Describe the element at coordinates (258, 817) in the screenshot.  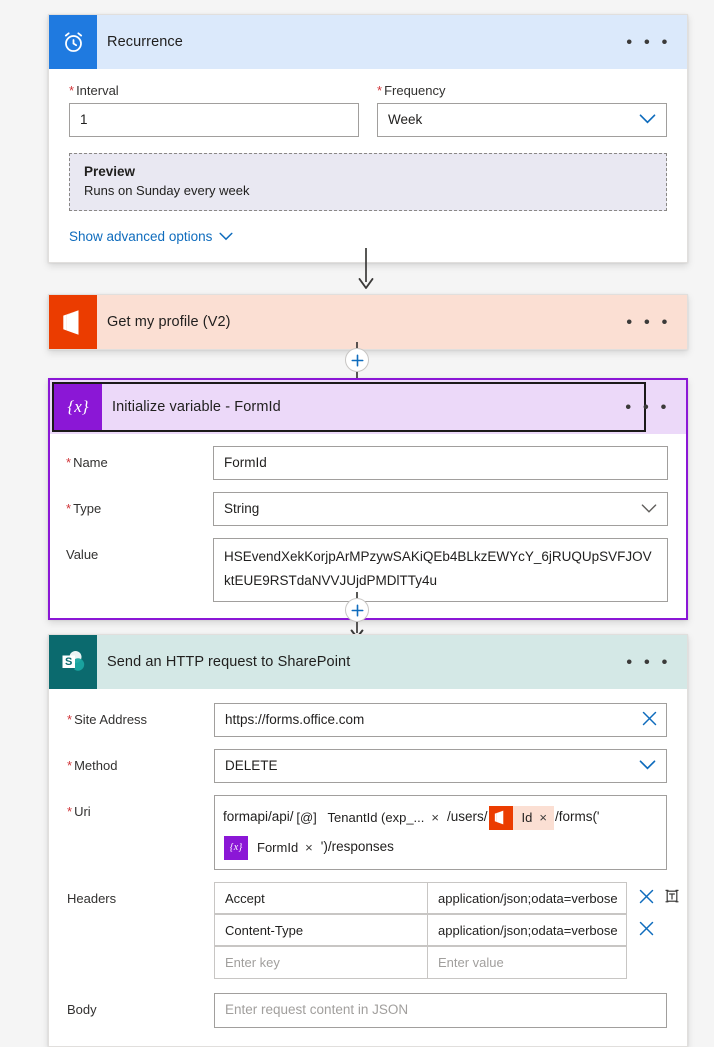
I see `uri-text-segment: formapi/api/` at that location.